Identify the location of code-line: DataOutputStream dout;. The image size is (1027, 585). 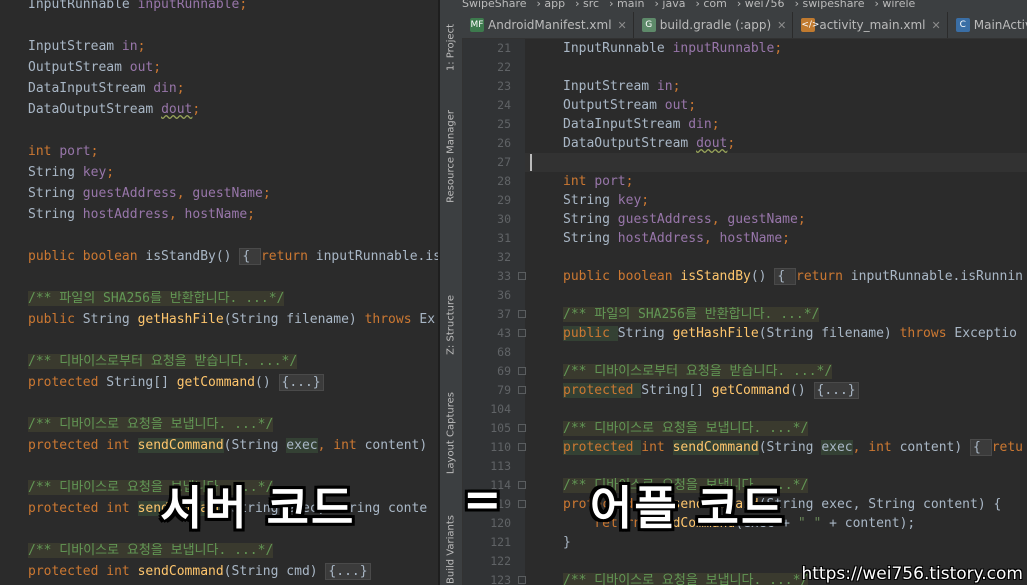
(649, 143).